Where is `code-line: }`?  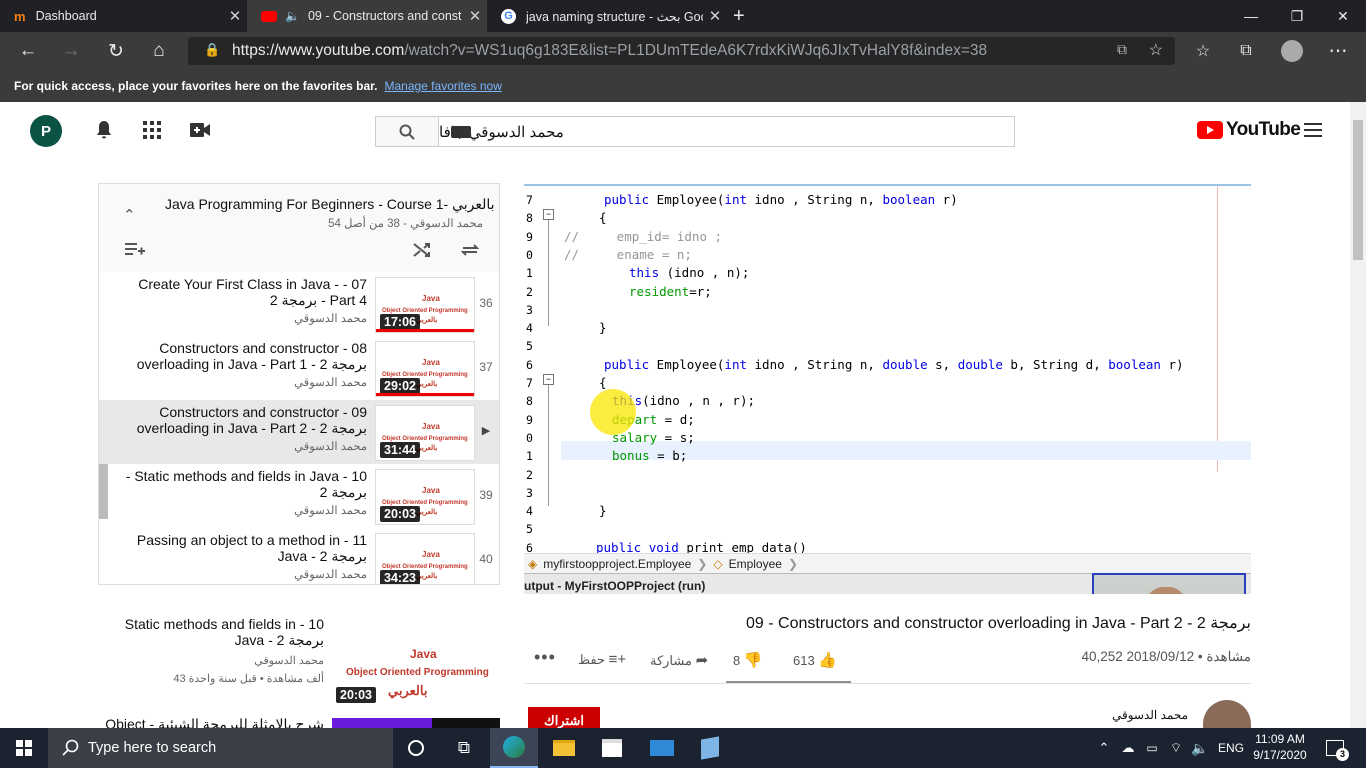
code-line: } is located at coordinates (603, 328).